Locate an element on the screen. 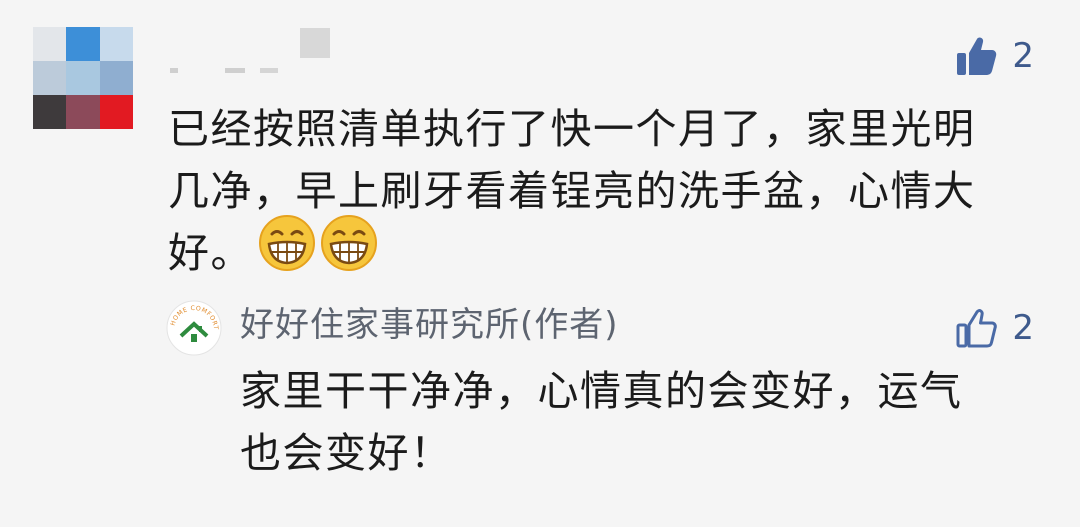 The height and width of the screenshot is (527, 1080). commenter-name-redacted is located at coordinates (255, 53).